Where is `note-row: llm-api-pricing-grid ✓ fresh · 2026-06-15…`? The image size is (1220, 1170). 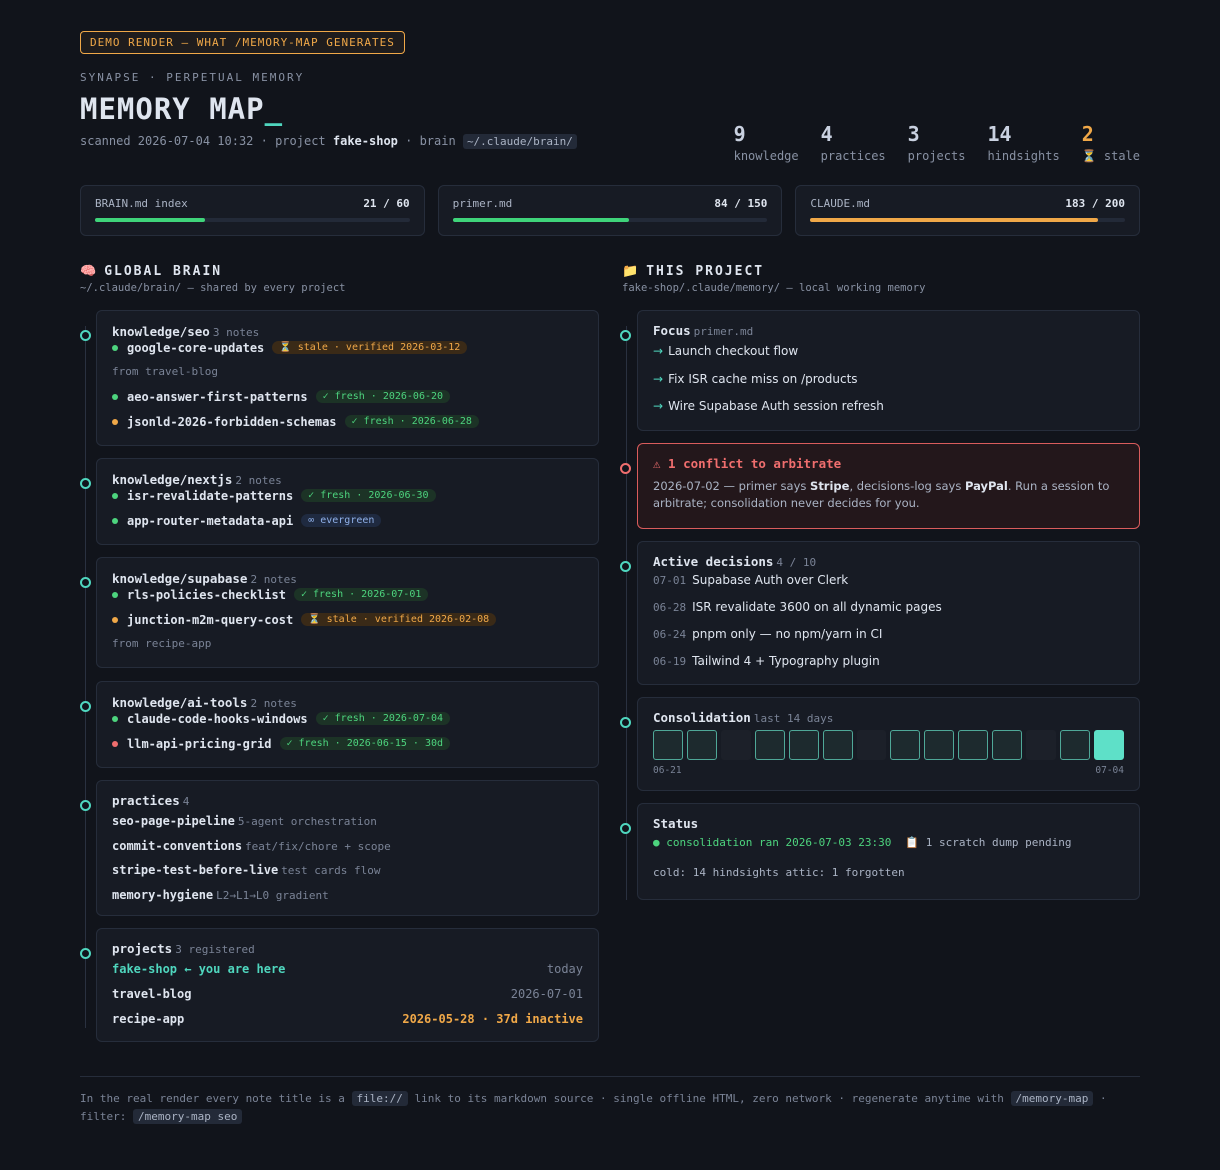 note-row: llm-api-pricing-grid ✓ fresh · 2026-06-15… is located at coordinates (347, 743).